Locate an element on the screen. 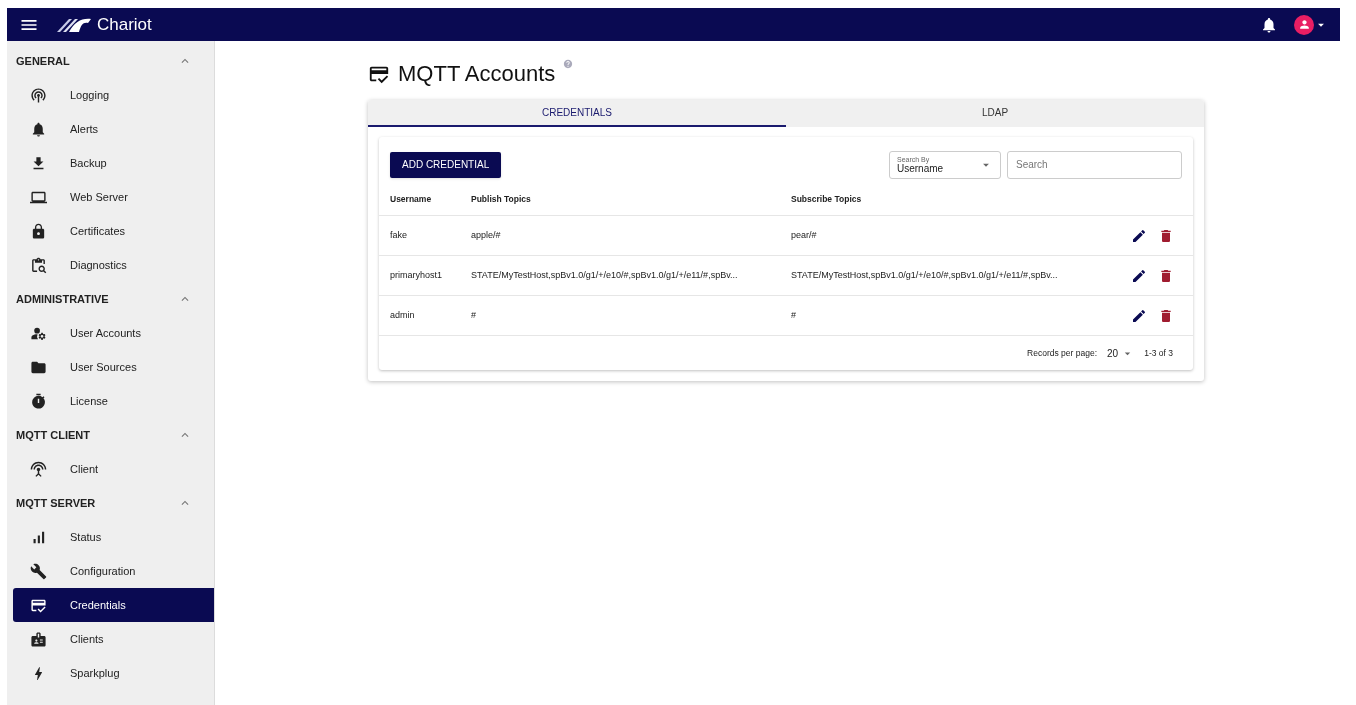 Image resolution: width=1356 pixels, height=705 pixels. sidebar-label: Web Server is located at coordinates (99, 197).